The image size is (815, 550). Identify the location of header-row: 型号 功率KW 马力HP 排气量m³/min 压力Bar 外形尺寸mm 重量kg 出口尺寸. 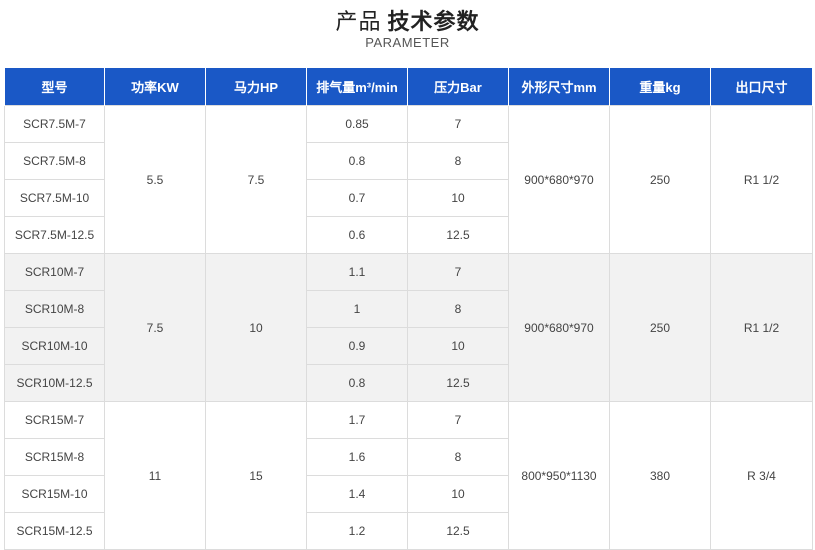
(408, 87).